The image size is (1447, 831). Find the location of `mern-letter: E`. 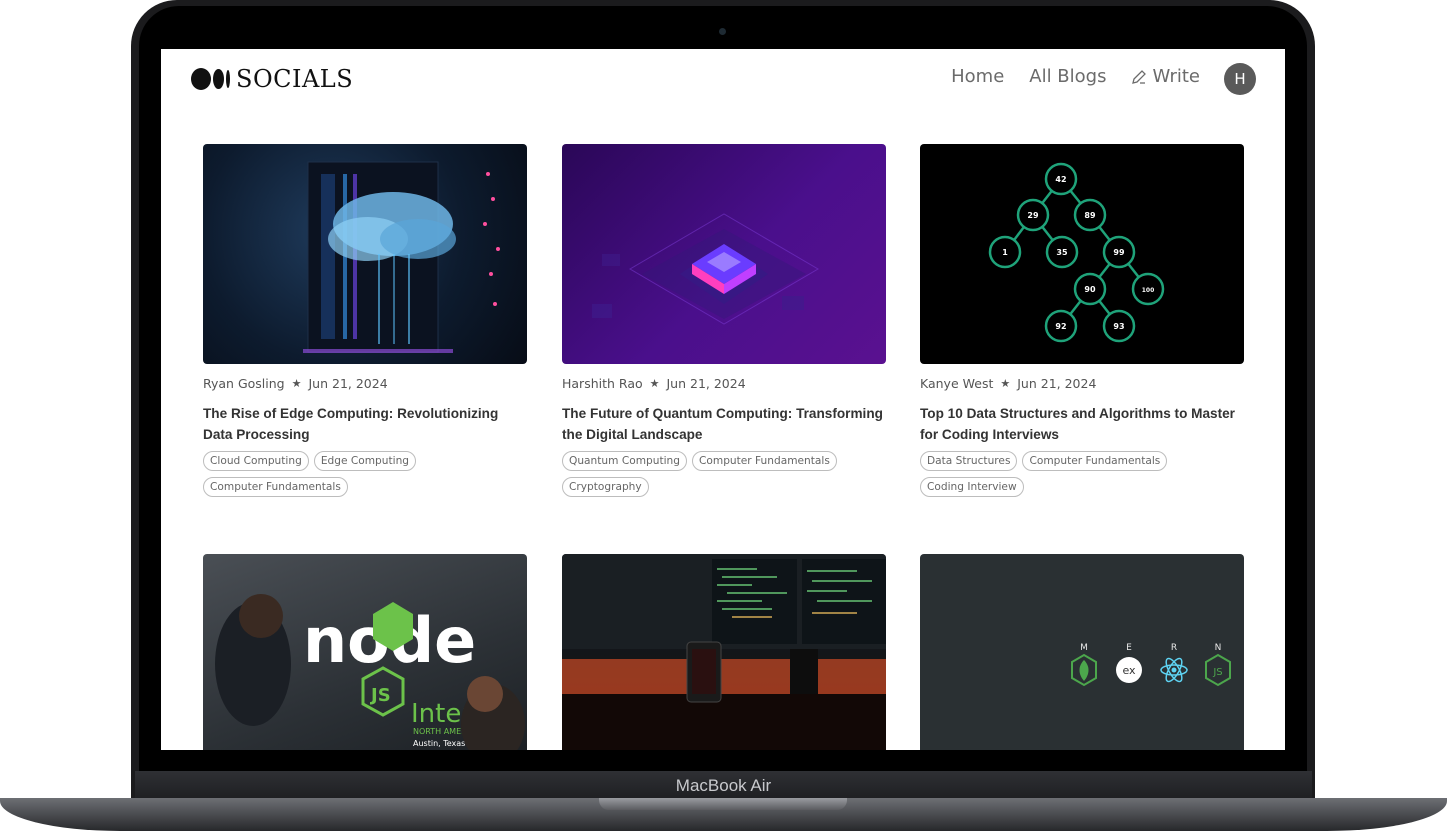

mern-letter: E is located at coordinates (1129, 648).